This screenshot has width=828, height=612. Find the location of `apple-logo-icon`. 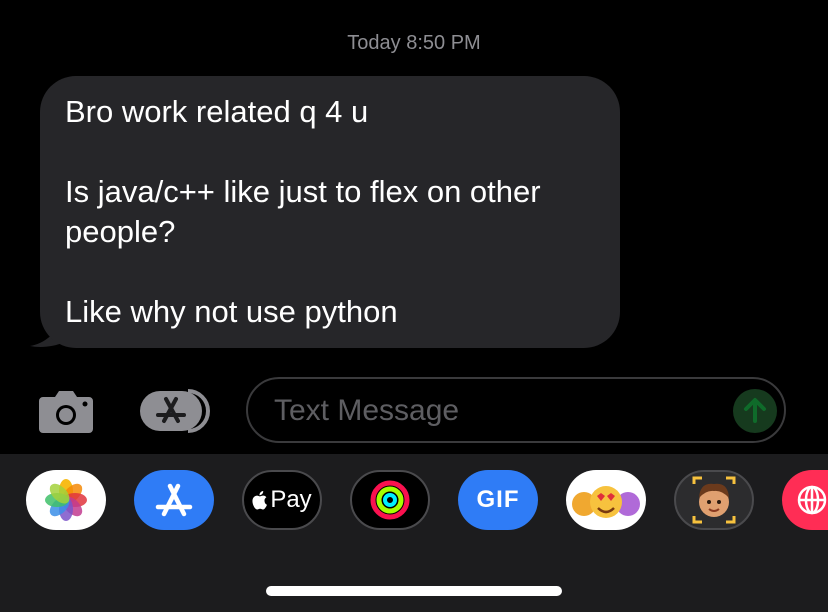

apple-logo-icon is located at coordinates (260, 500).